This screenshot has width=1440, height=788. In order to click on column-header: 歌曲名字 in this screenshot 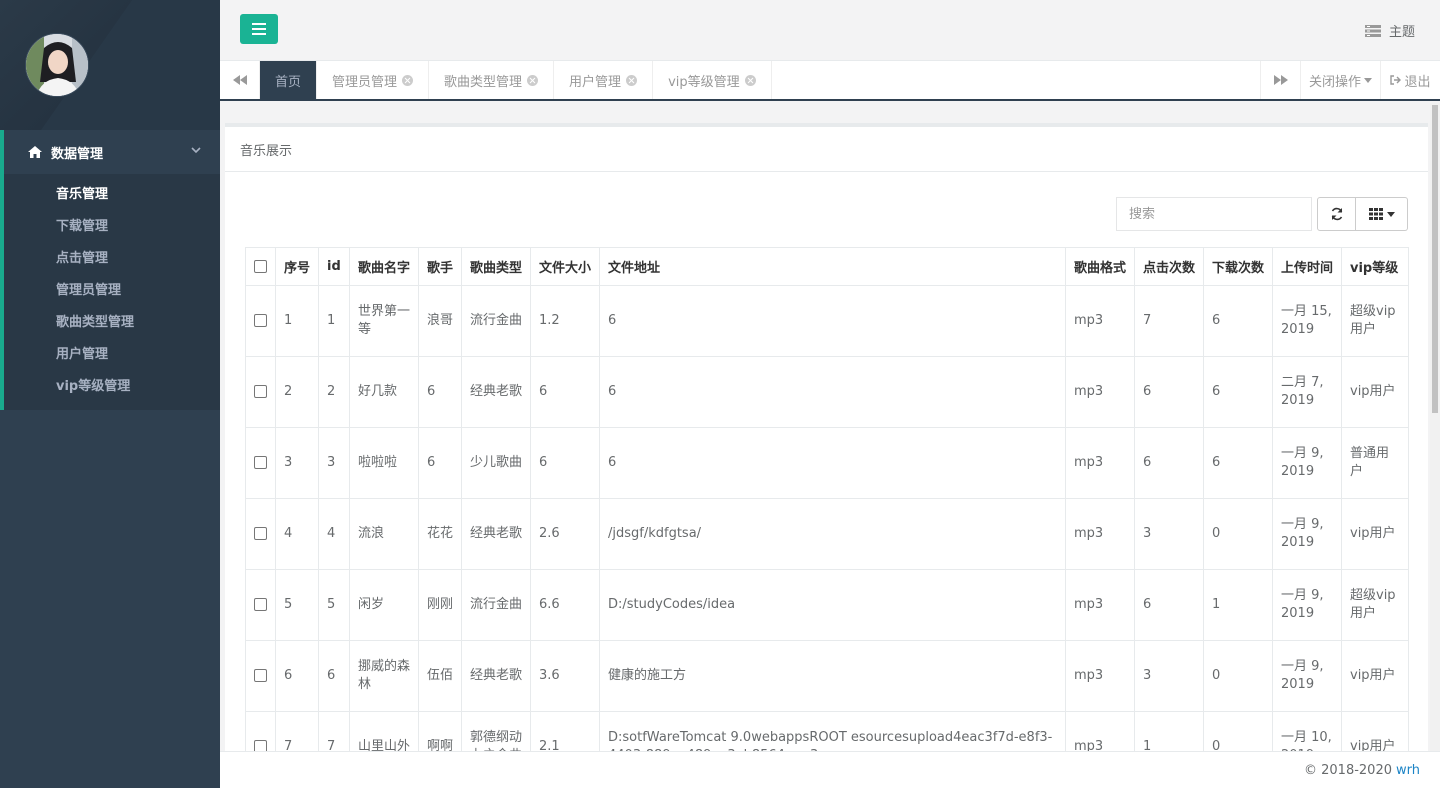, I will do `click(384, 266)`.